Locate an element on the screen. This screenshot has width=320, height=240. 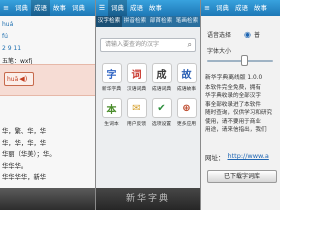
grid-item-xinhua-dictionary: 字 新华字典 is located at coordinates (111, 77).